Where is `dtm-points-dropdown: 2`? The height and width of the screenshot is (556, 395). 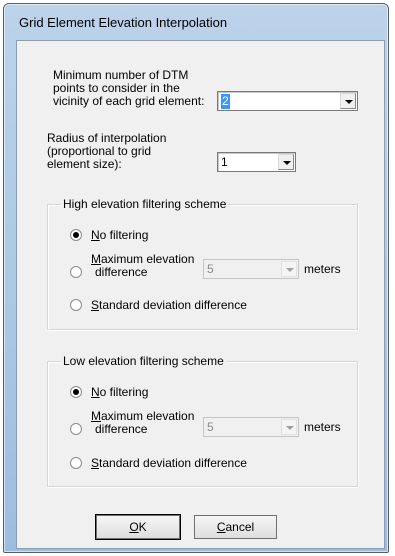 dtm-points-dropdown: 2 is located at coordinates (287, 101).